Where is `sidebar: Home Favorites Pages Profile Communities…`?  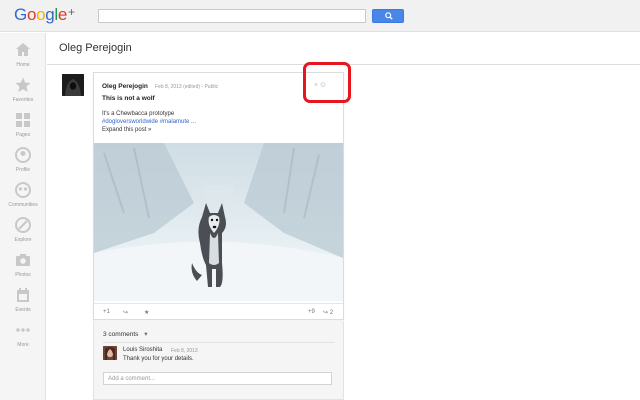
sidebar: Home Favorites Pages Profile Communities… is located at coordinates (23, 216).